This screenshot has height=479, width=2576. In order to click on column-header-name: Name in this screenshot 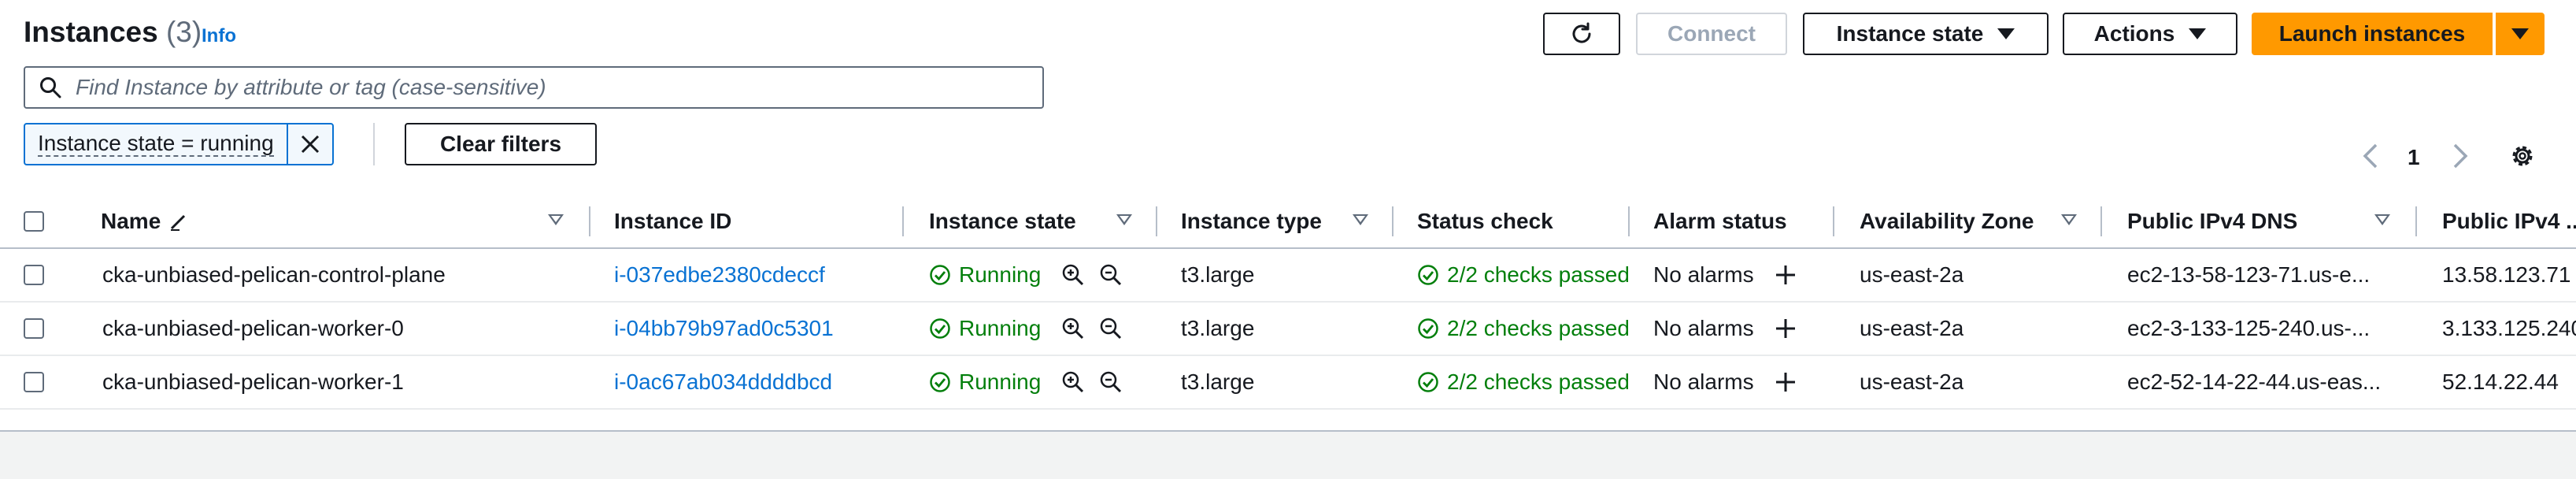, I will do `click(145, 221)`.